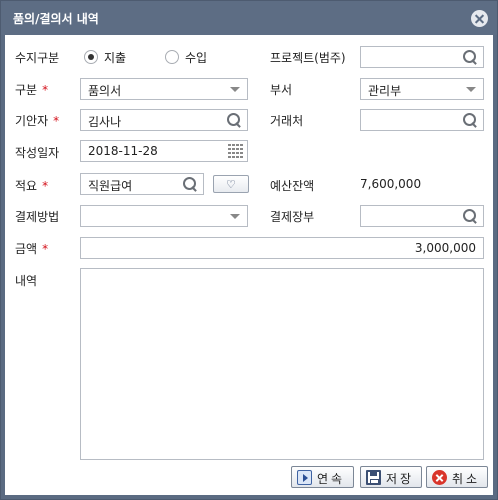 The width and height of the screenshot is (498, 500). I want to click on vendor-input, so click(422, 120).